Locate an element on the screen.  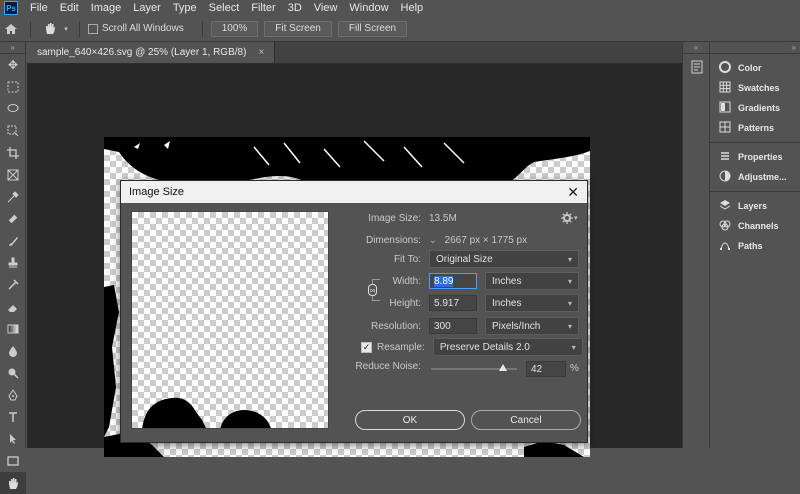
panel-label: Swatches is located at coordinates (759, 88).